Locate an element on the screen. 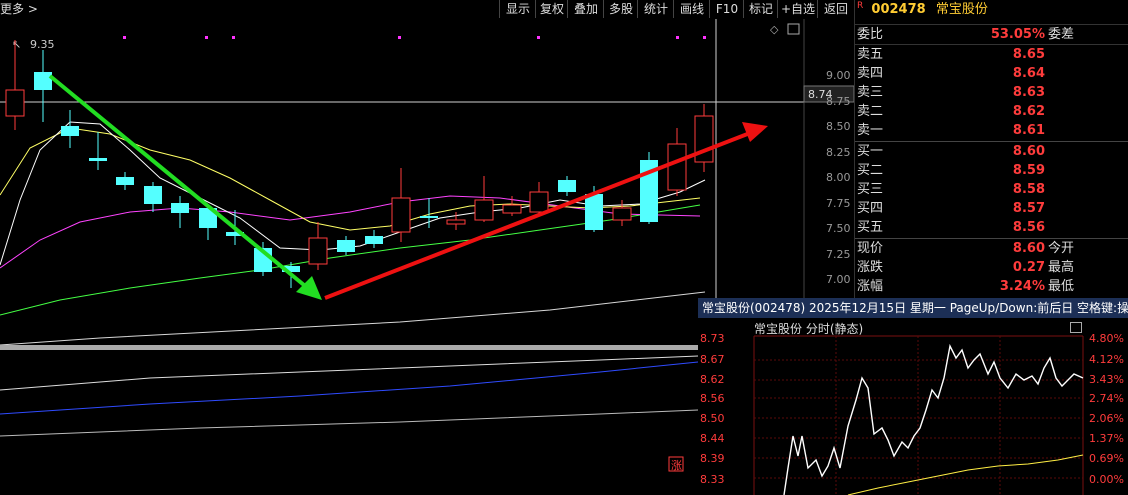 The width and height of the screenshot is (1128, 495). weibi-value: 53.05% is located at coordinates (1017, 34).